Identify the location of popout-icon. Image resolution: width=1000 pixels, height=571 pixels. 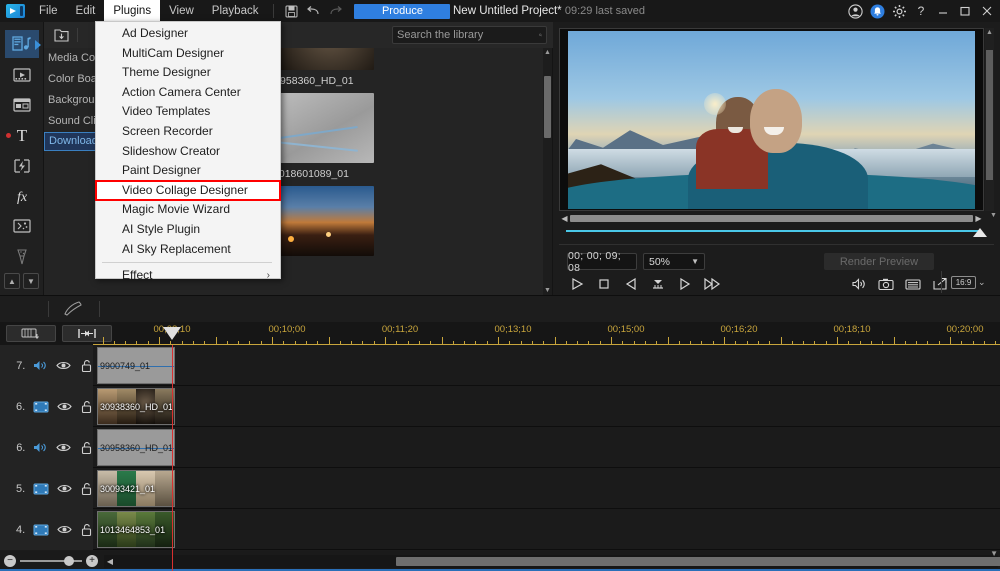
(940, 284).